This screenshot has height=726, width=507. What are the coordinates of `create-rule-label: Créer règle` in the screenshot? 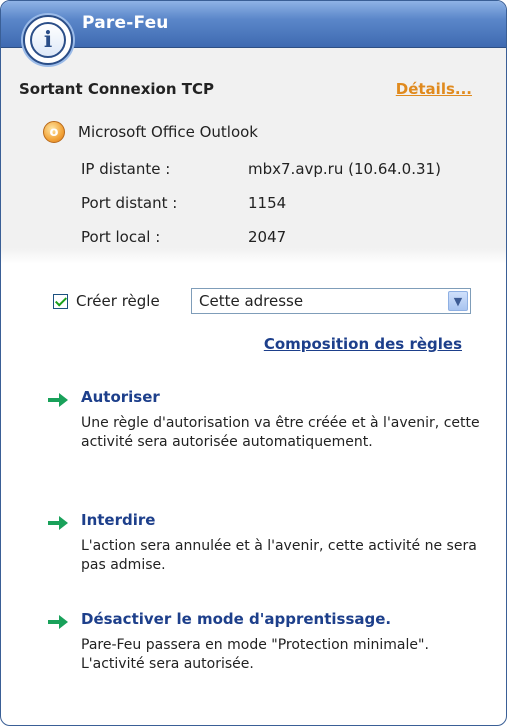 It's located at (118, 301).